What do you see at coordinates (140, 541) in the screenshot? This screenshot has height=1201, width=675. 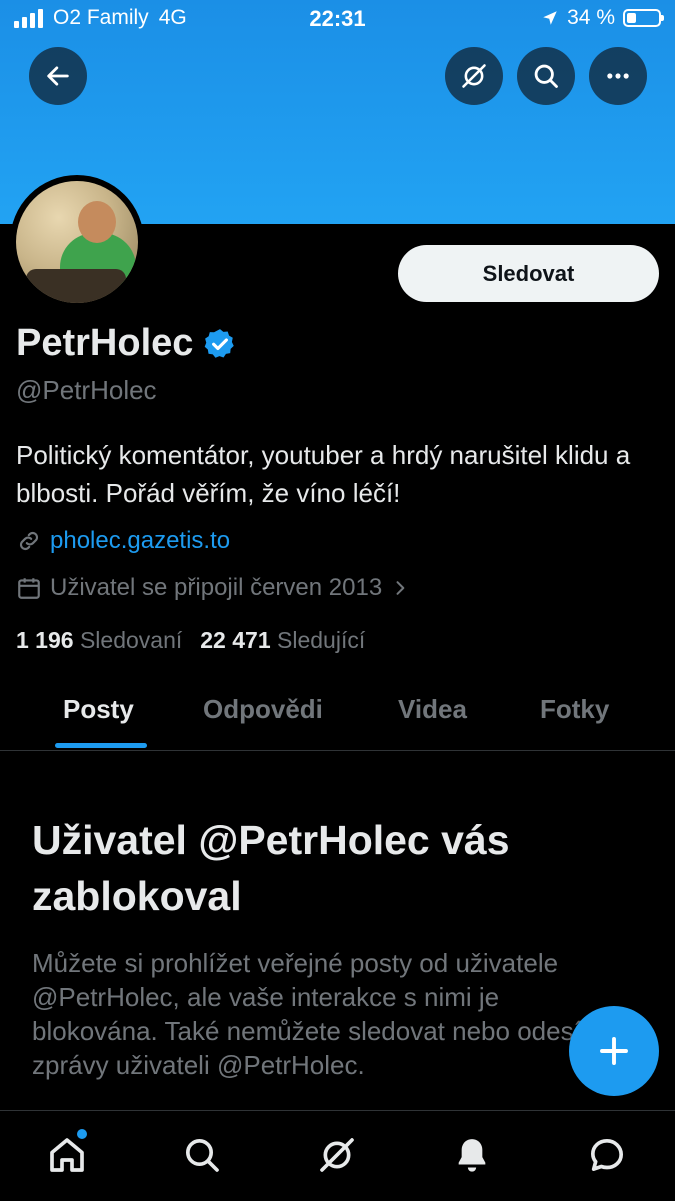 I see `profile-link-text: pholec.gazetis.to` at bounding box center [140, 541].